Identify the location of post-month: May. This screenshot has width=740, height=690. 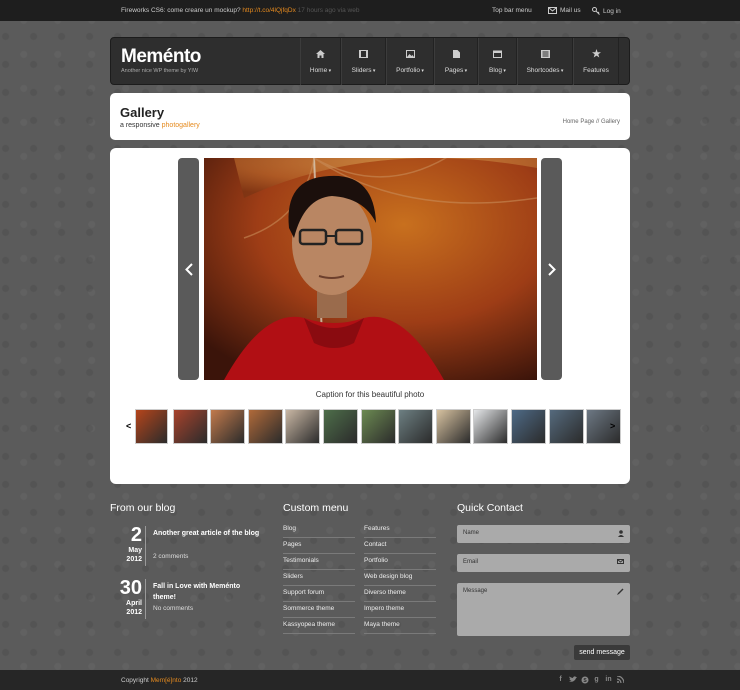
(135, 550).